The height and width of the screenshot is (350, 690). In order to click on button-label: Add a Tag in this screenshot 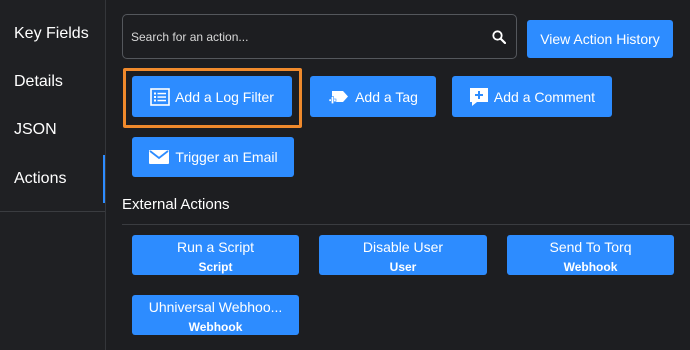, I will do `click(386, 96)`.